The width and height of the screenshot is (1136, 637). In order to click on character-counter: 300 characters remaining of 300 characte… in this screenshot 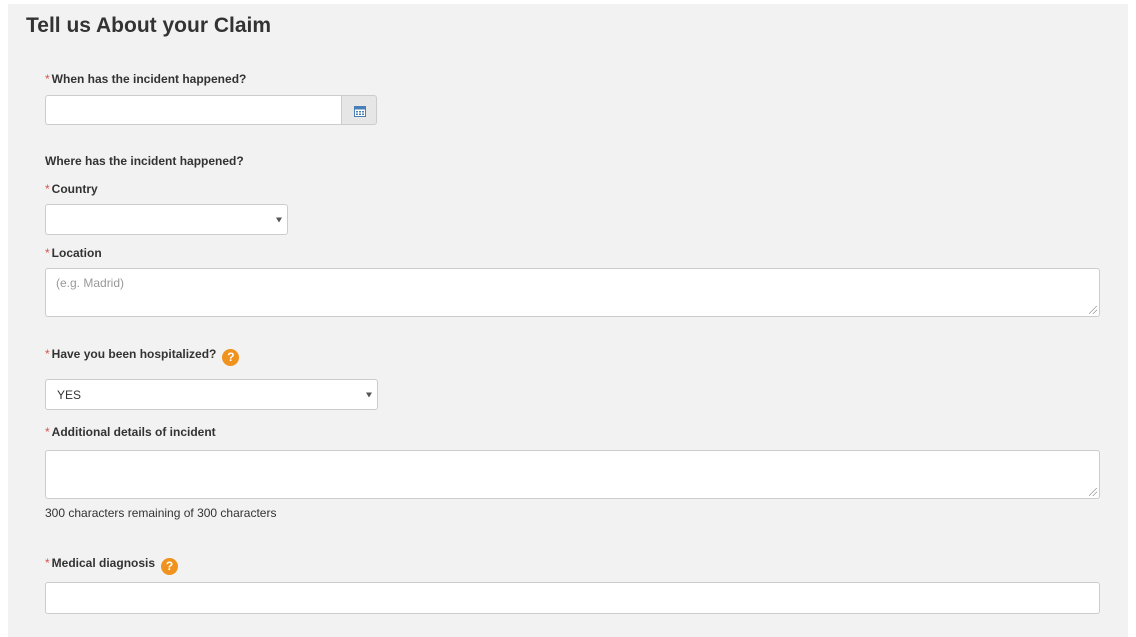, I will do `click(161, 513)`.